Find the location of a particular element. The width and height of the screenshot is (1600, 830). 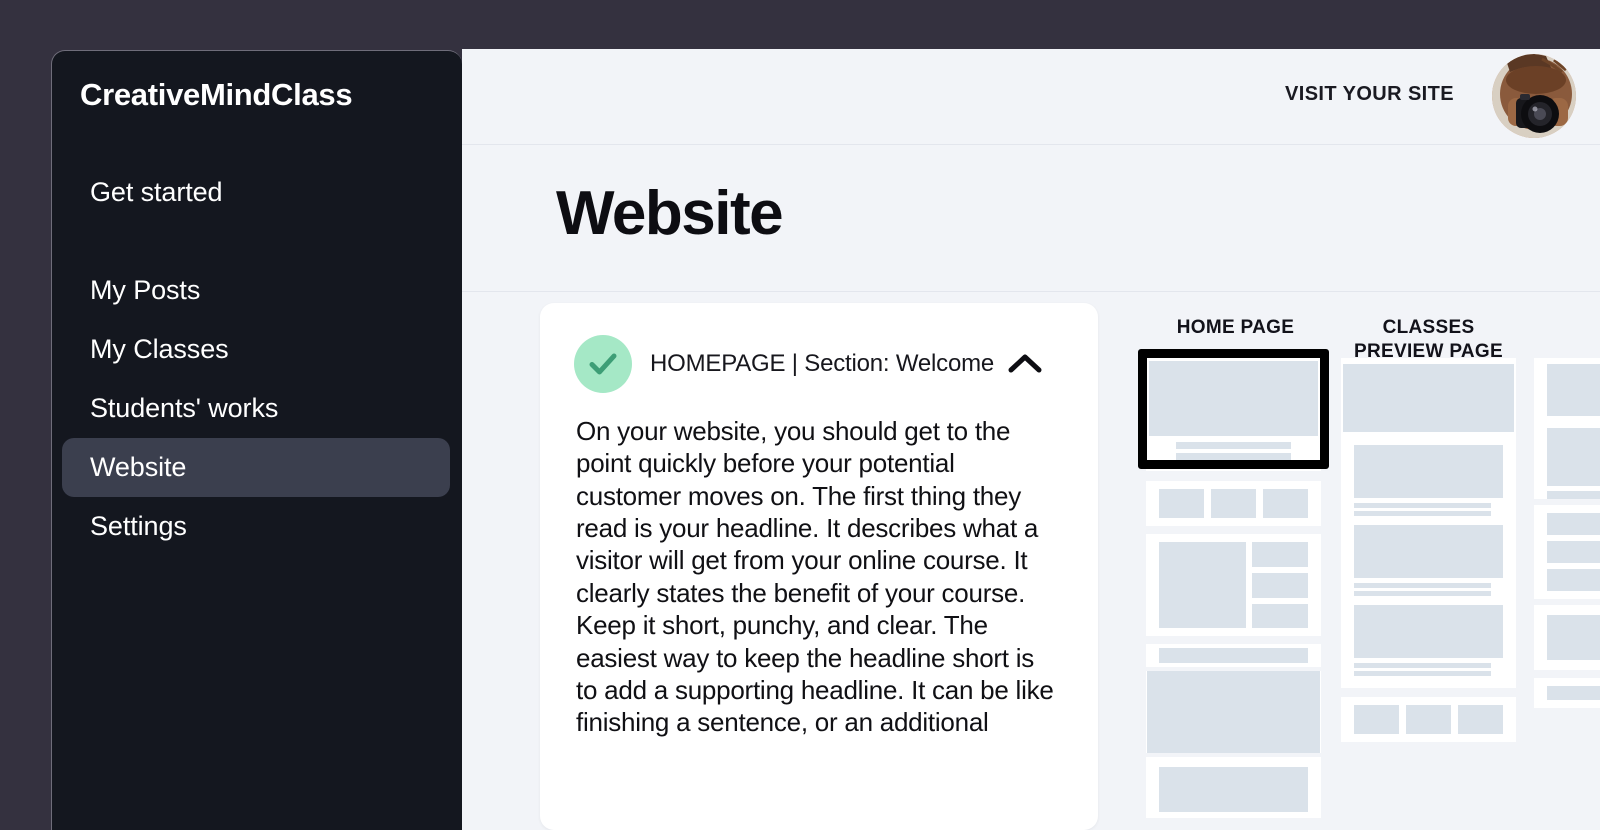

visit-your-site-link: VISIT YOUR SITE is located at coordinates (1369, 94).